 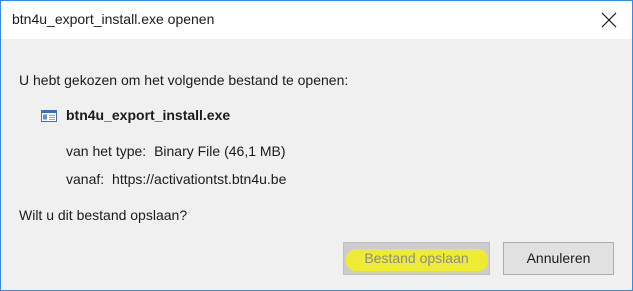 What do you see at coordinates (106, 151) in the screenshot?
I see `file-type-label: van het type:` at bounding box center [106, 151].